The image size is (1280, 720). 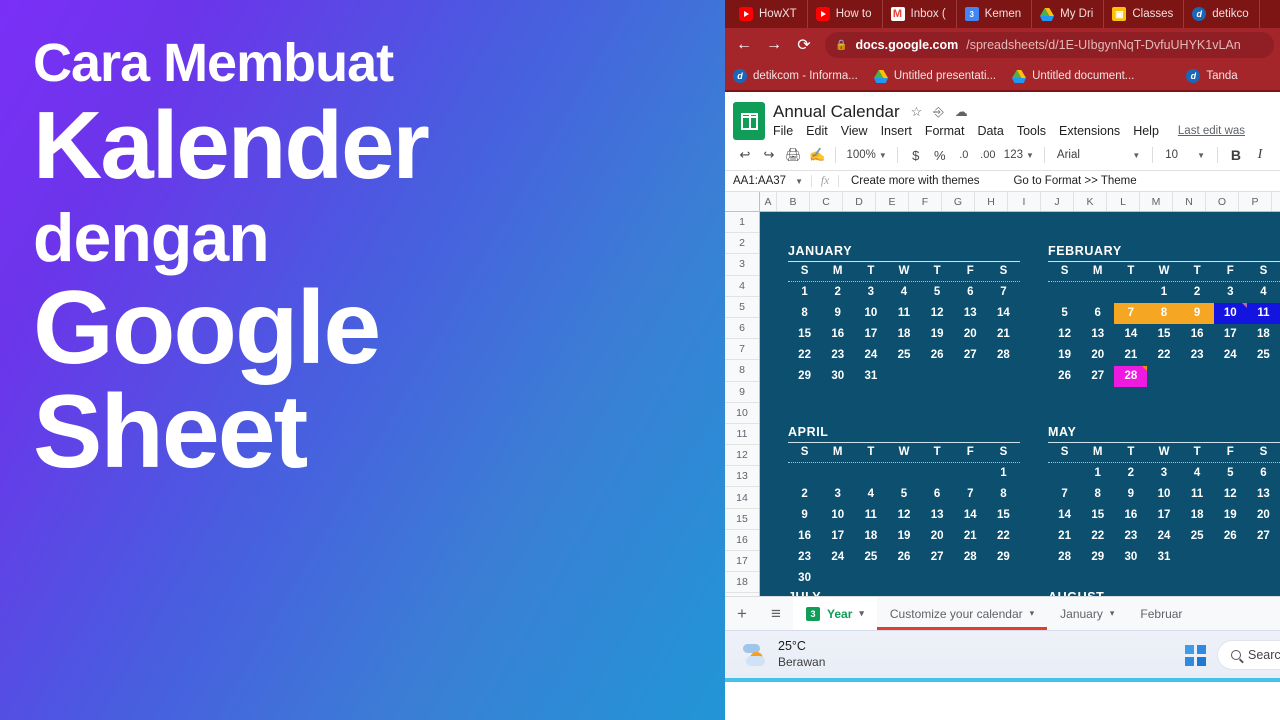 What do you see at coordinates (1248, 655) in the screenshot?
I see `taskbar-search-box: Searc` at bounding box center [1248, 655].